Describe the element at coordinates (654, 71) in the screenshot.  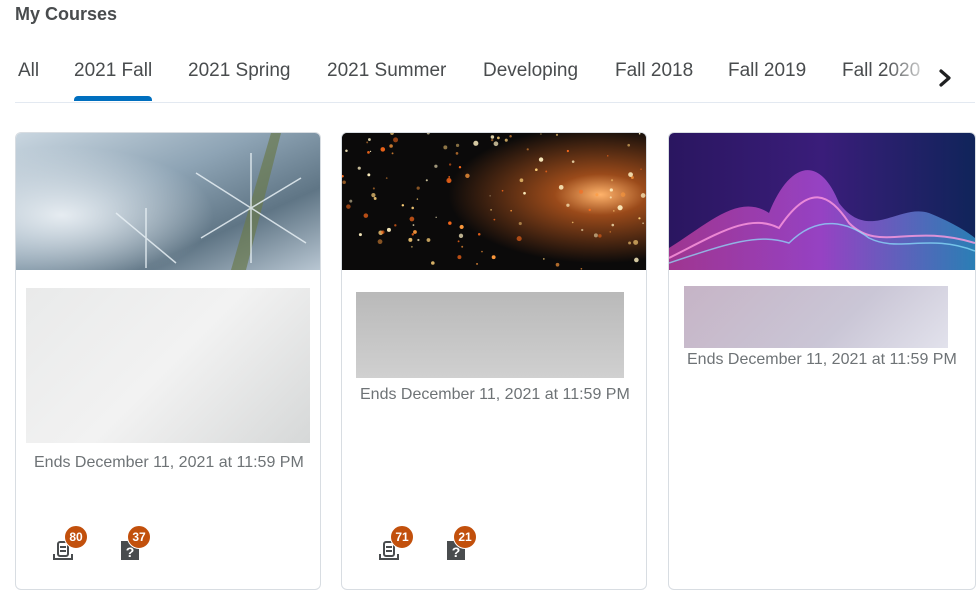
I see `tab-fall-2018: Fall 2018` at that location.